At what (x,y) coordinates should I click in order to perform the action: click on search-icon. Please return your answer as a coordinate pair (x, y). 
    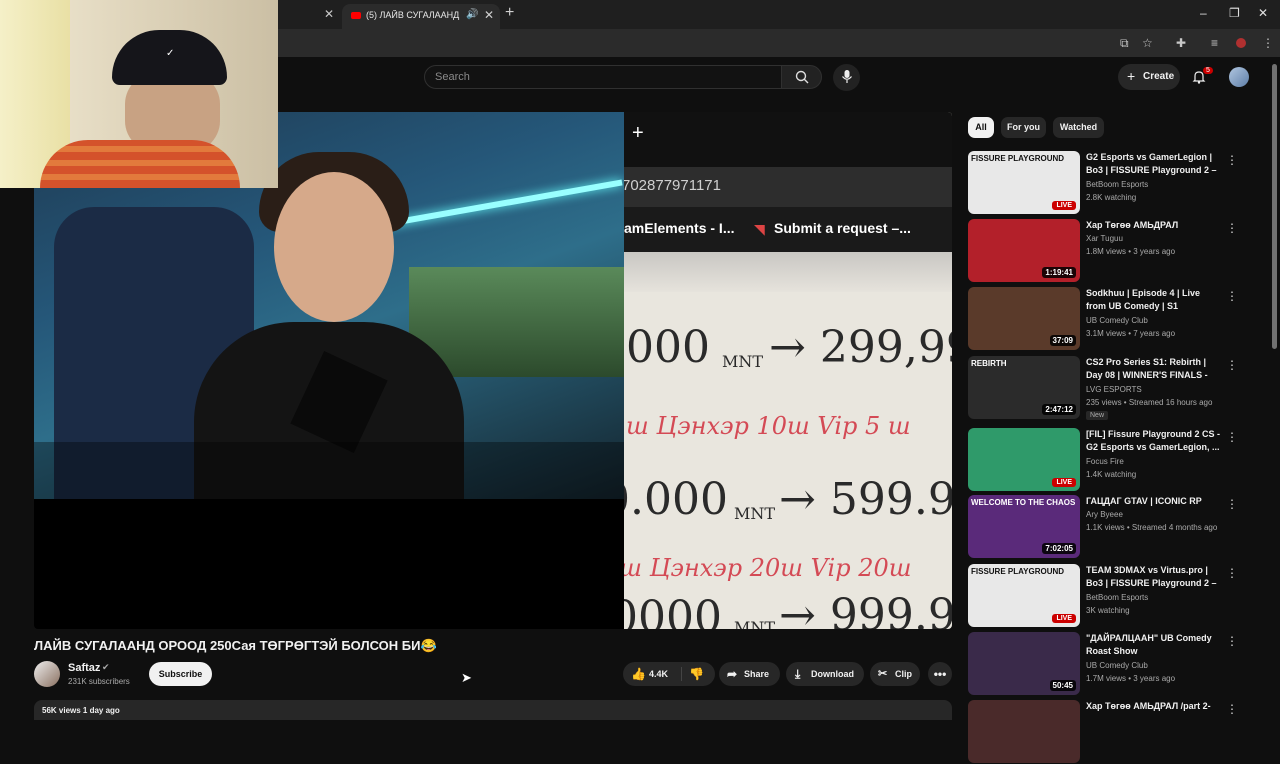
    Looking at the image, I should click on (802, 77).